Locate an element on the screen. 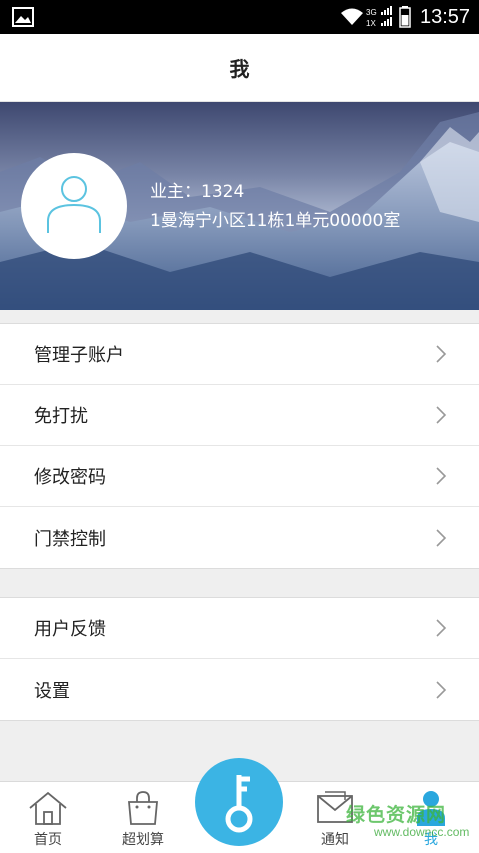 Image resolution: width=479 pixels, height=853 pixels. owner-label: 业主： is located at coordinates (175, 192).